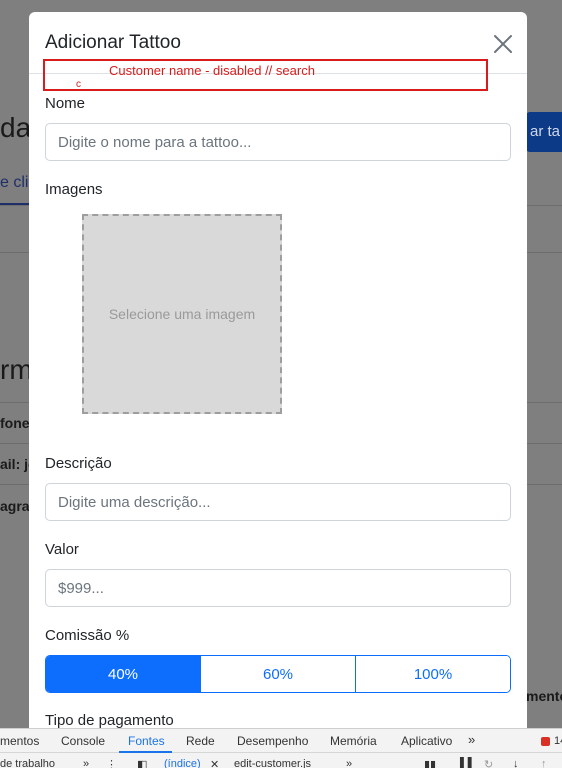 The height and width of the screenshot is (768, 562). What do you see at coordinates (544, 132) in the screenshot?
I see `bg-add-tattoo-button: ar ta` at bounding box center [544, 132].